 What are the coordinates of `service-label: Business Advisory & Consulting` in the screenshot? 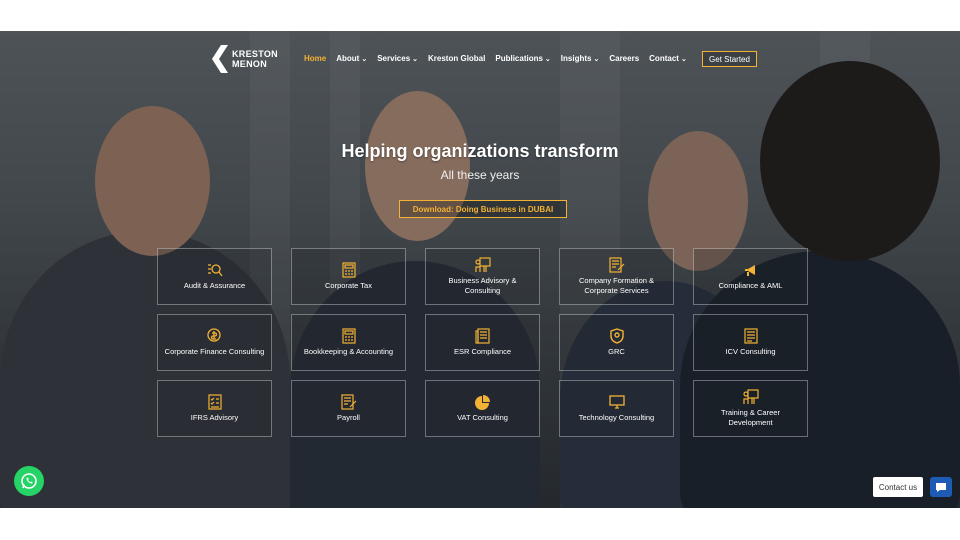 It's located at (482, 285).